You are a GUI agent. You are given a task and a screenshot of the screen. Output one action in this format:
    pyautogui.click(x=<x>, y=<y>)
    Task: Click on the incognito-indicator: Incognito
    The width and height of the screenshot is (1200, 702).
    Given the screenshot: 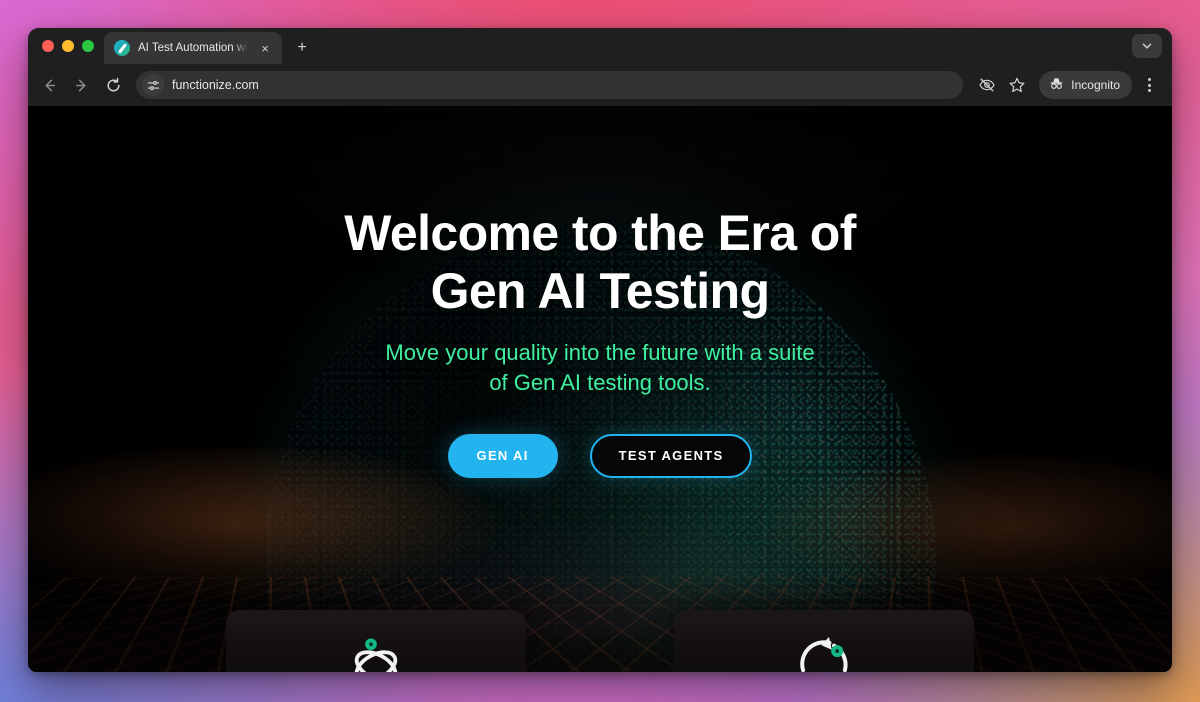 What is the action you would take?
    pyautogui.click(x=1085, y=85)
    